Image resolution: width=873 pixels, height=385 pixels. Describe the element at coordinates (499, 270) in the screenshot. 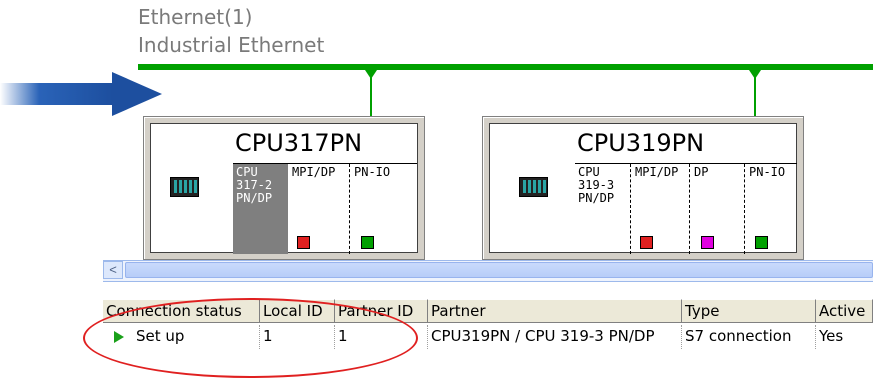

I see `scroll-thumb` at that location.